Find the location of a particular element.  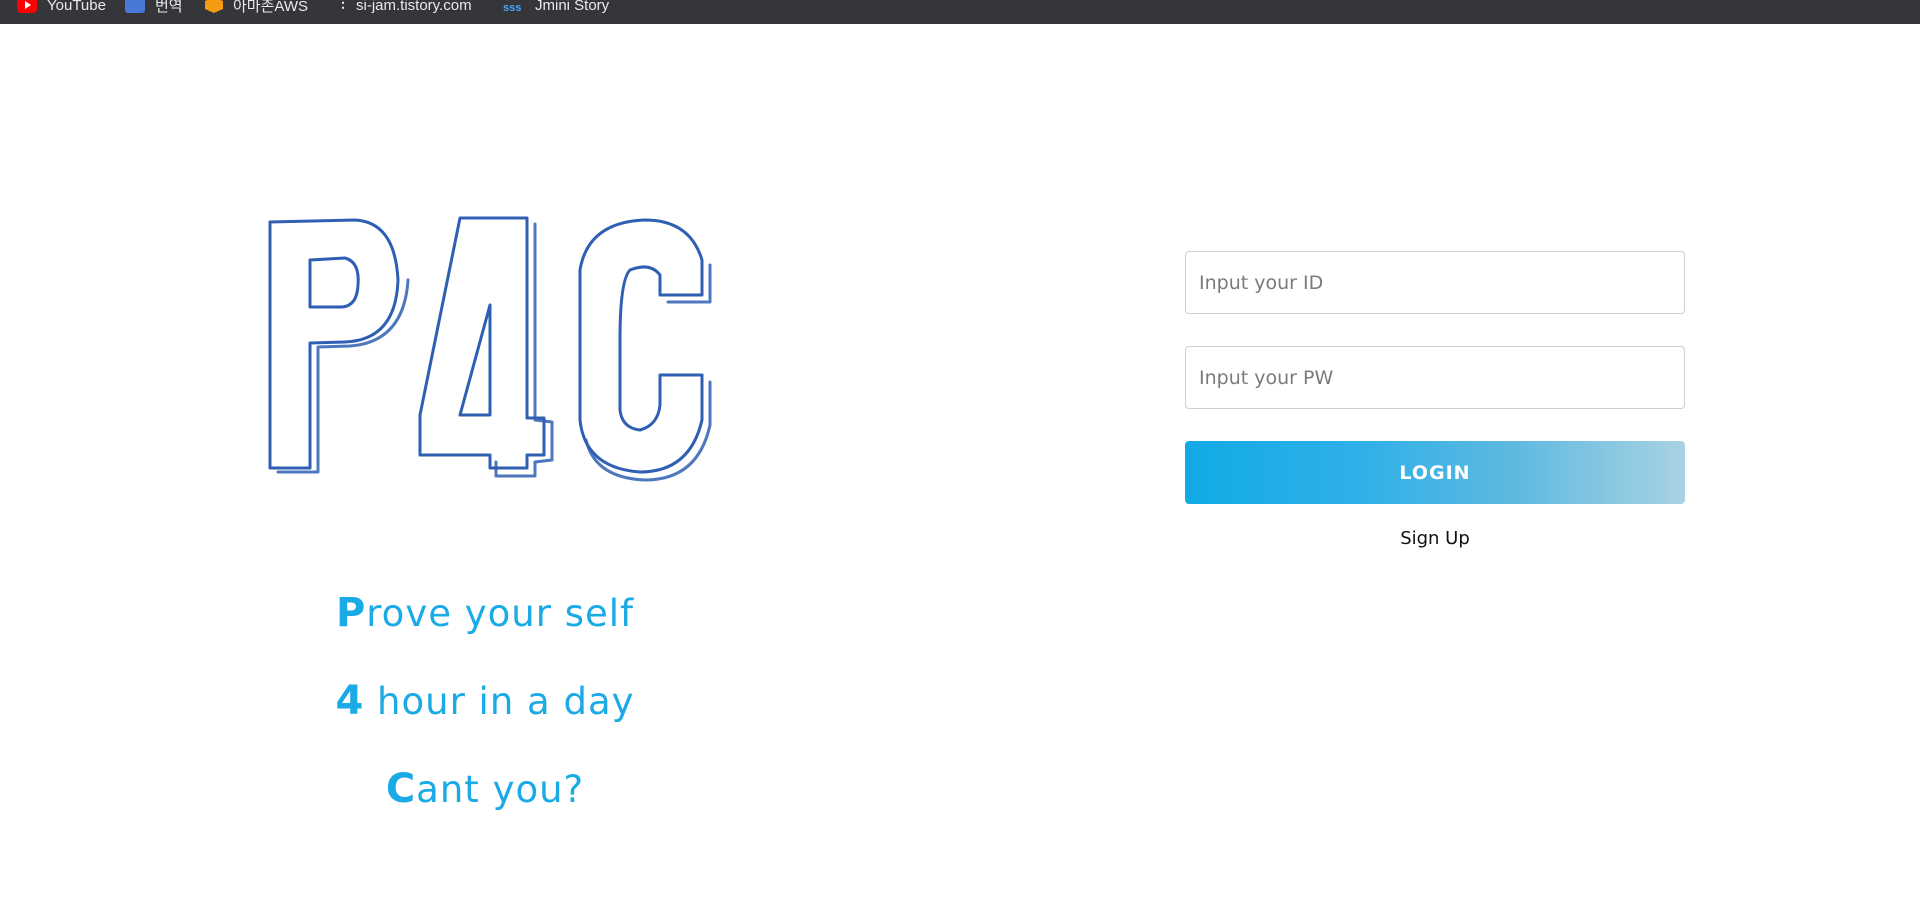

id-input is located at coordinates (1435, 282).